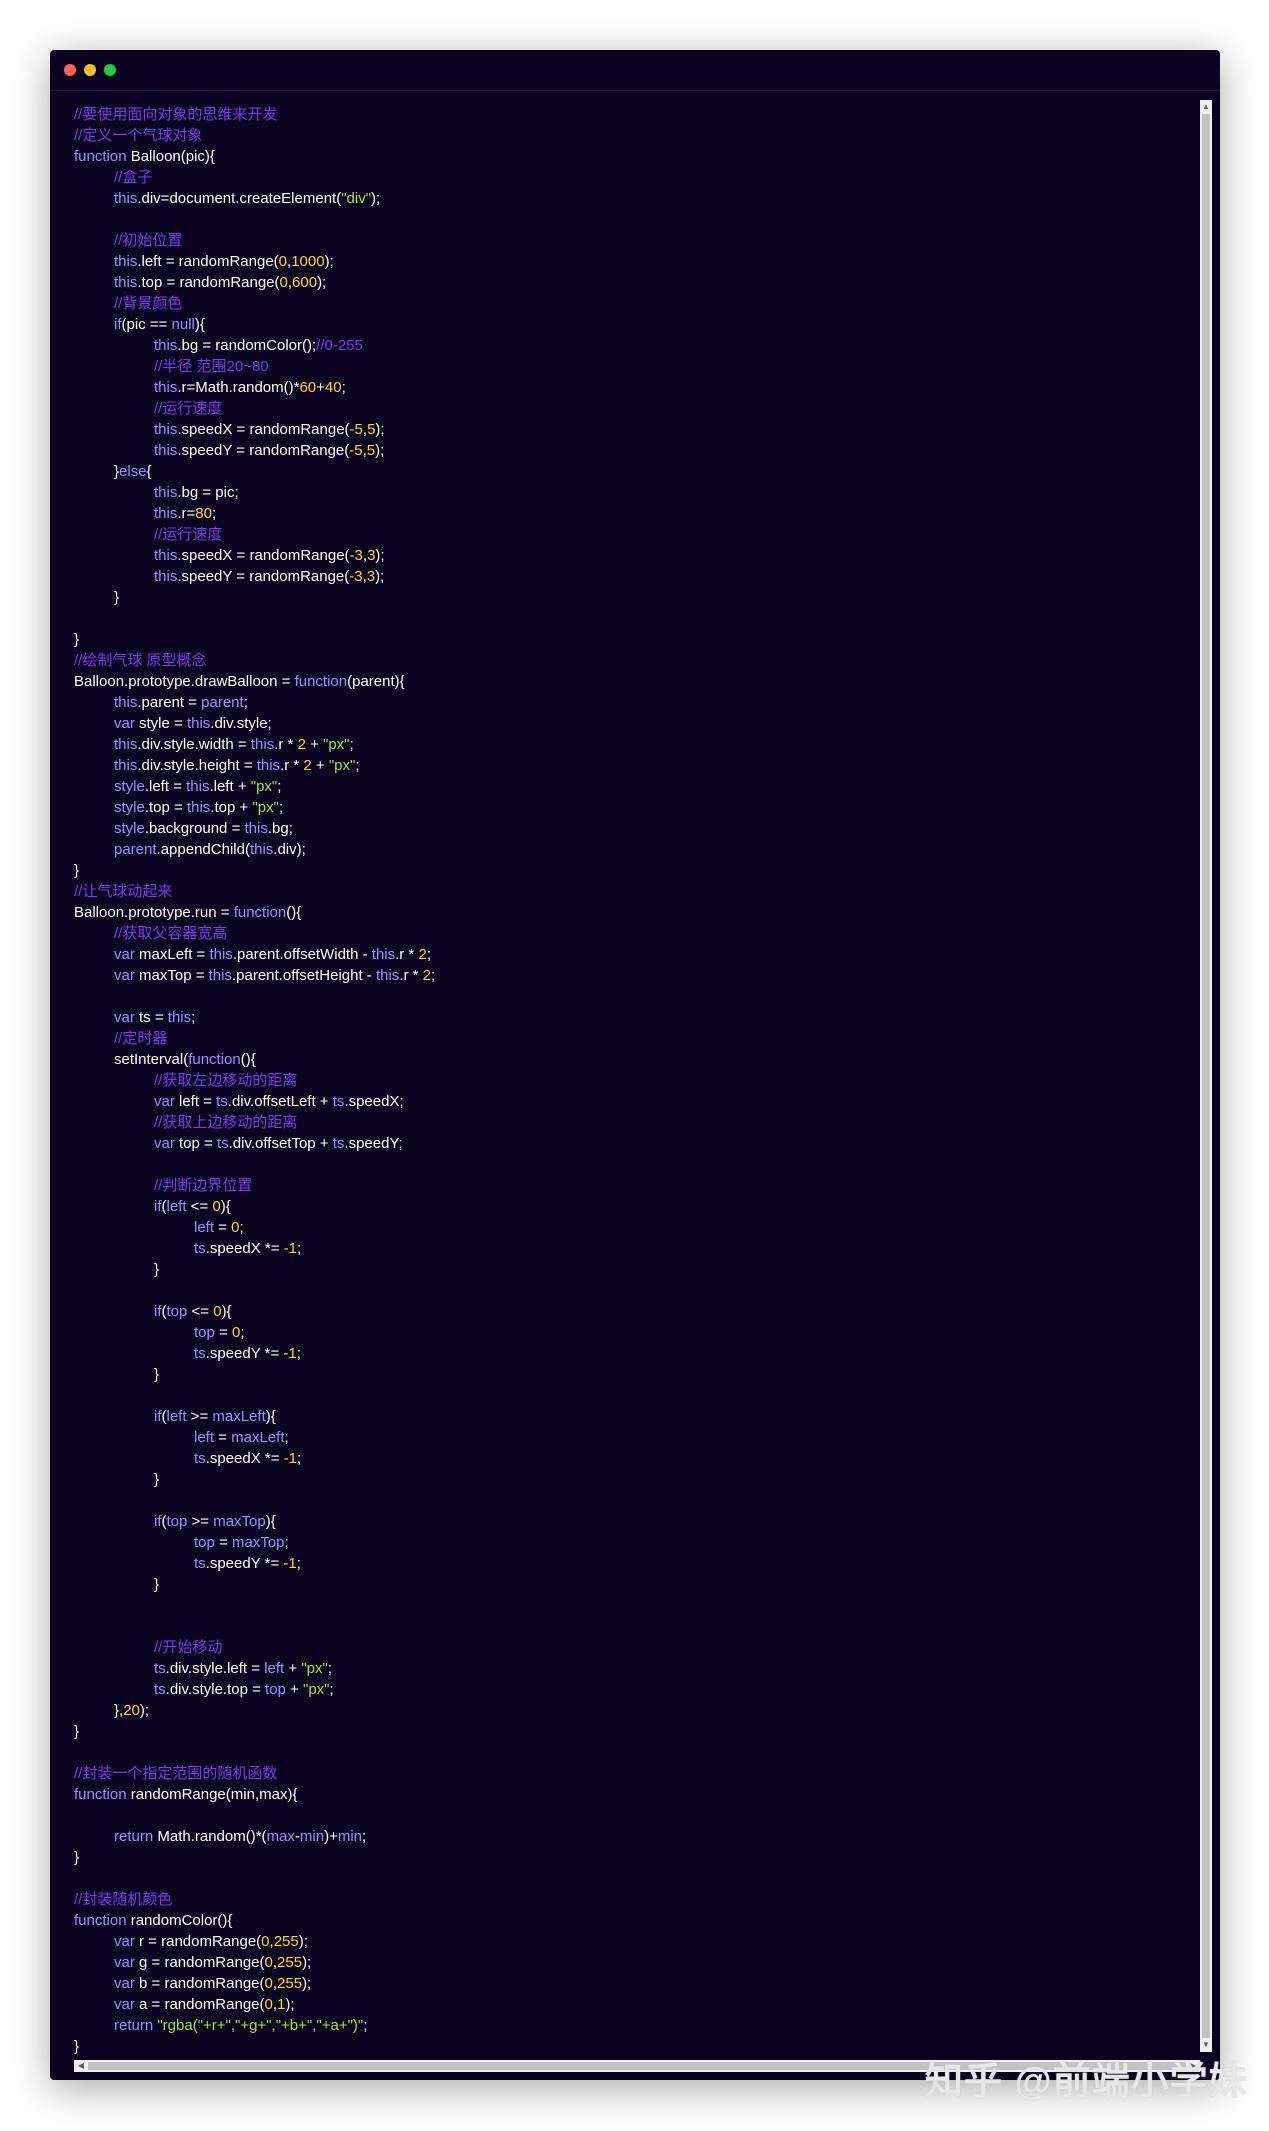 The height and width of the screenshot is (2131, 1269). Describe the element at coordinates (293, 1668) in the screenshot. I see `code-token: +` at that location.